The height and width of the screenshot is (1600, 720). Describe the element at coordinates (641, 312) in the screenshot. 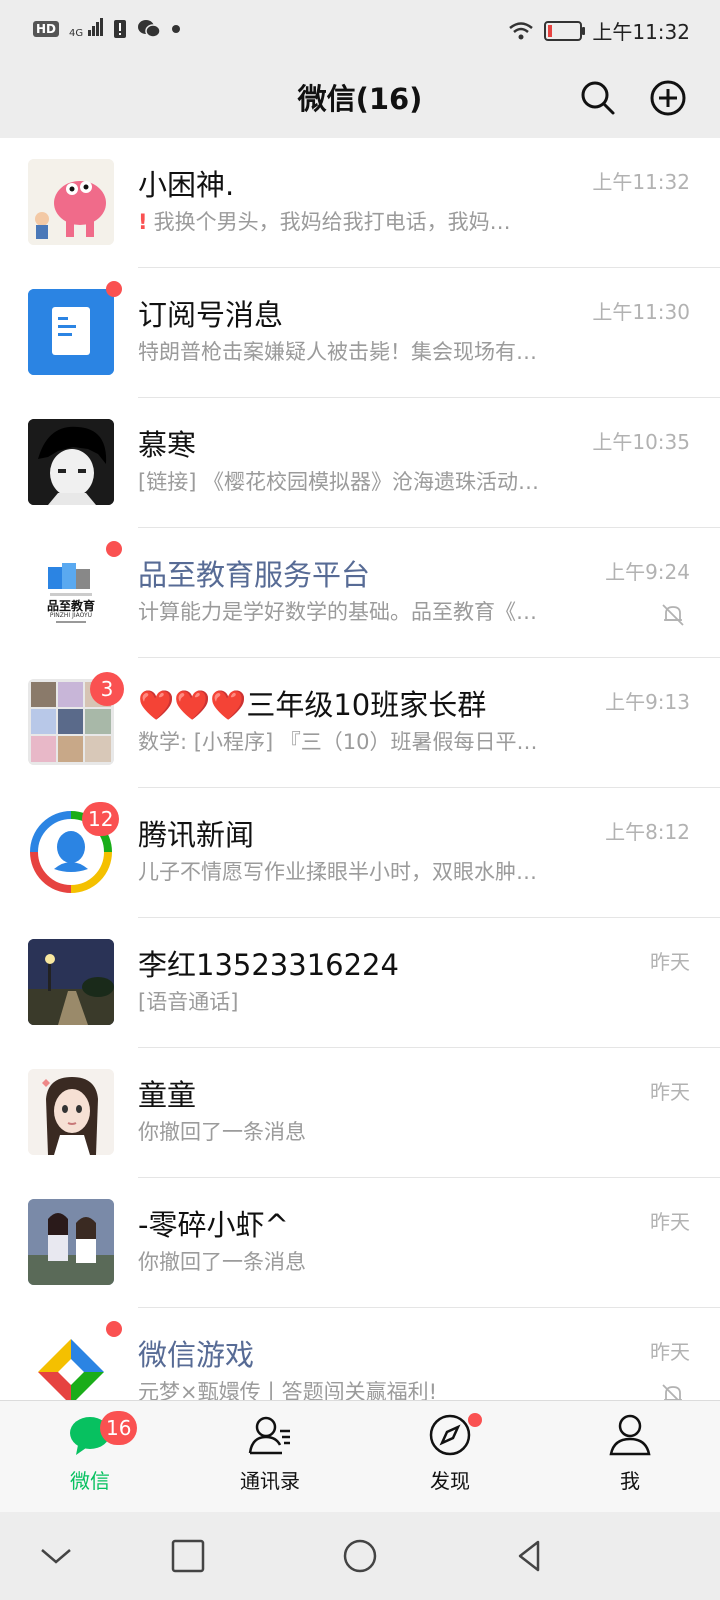

I see `chat-time: 上午11:30` at that location.